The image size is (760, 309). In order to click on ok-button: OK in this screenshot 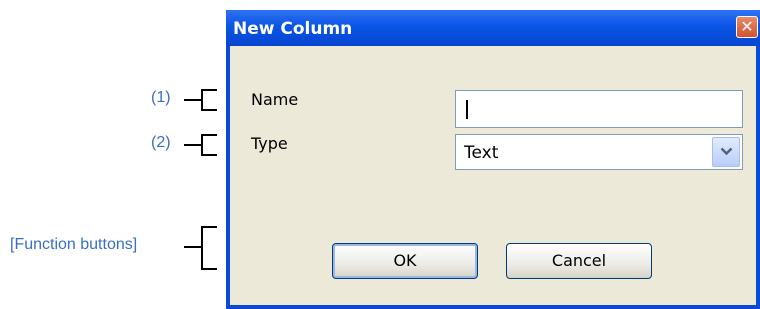, I will do `click(405, 261)`.